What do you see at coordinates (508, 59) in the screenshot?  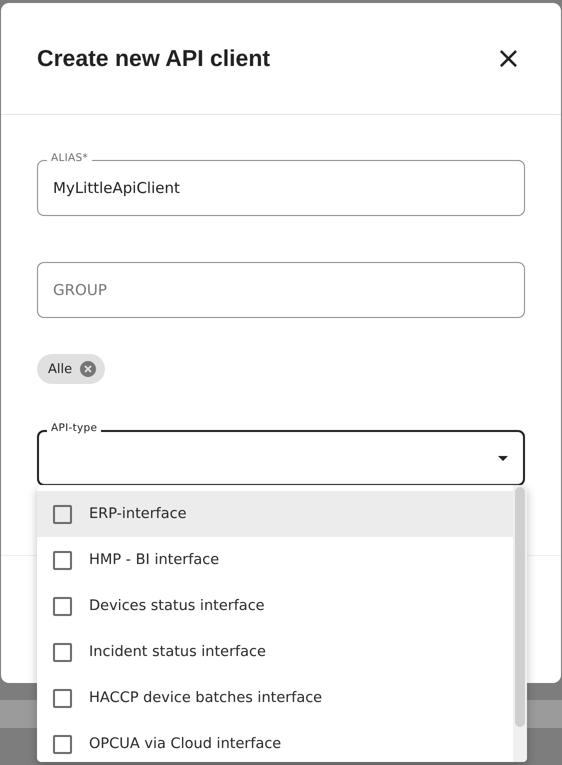 I see `close-button: ×` at bounding box center [508, 59].